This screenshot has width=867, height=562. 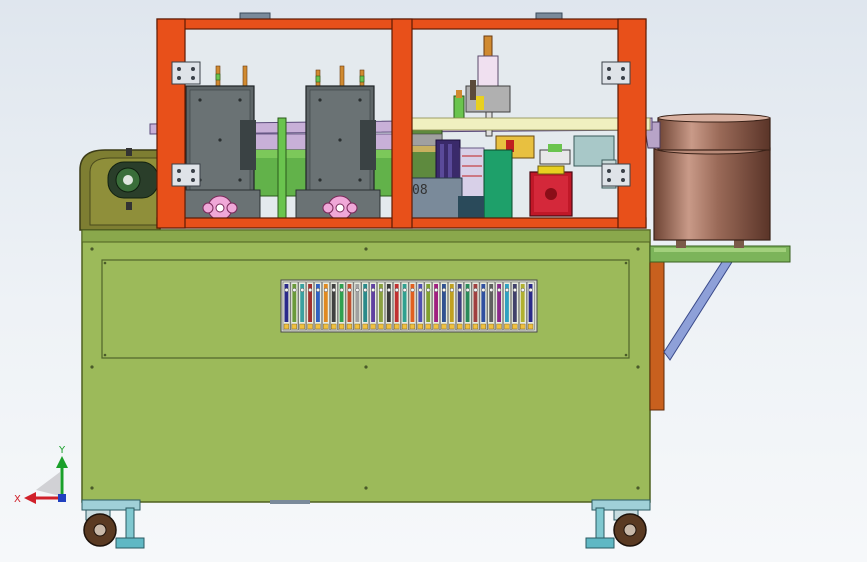 What do you see at coordinates (62, 498) in the screenshot?
I see `z-axis-indicator` at bounding box center [62, 498].